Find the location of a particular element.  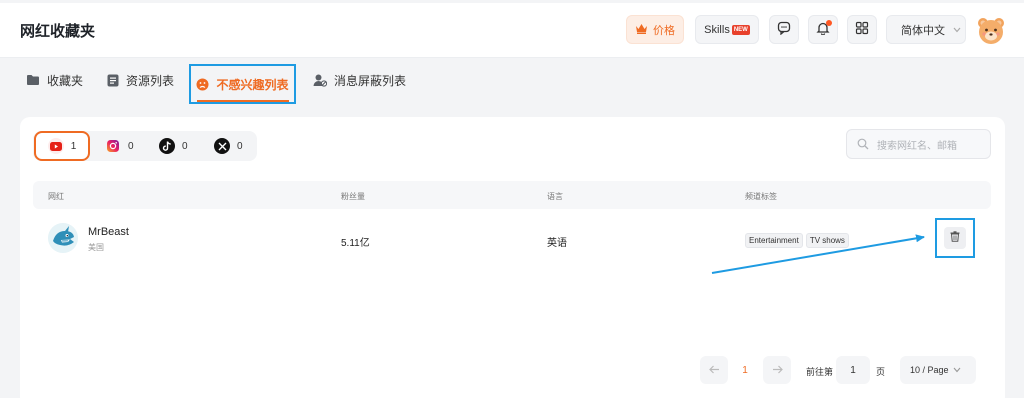

tab-favorites: 收藏夹 is located at coordinates (54, 80).